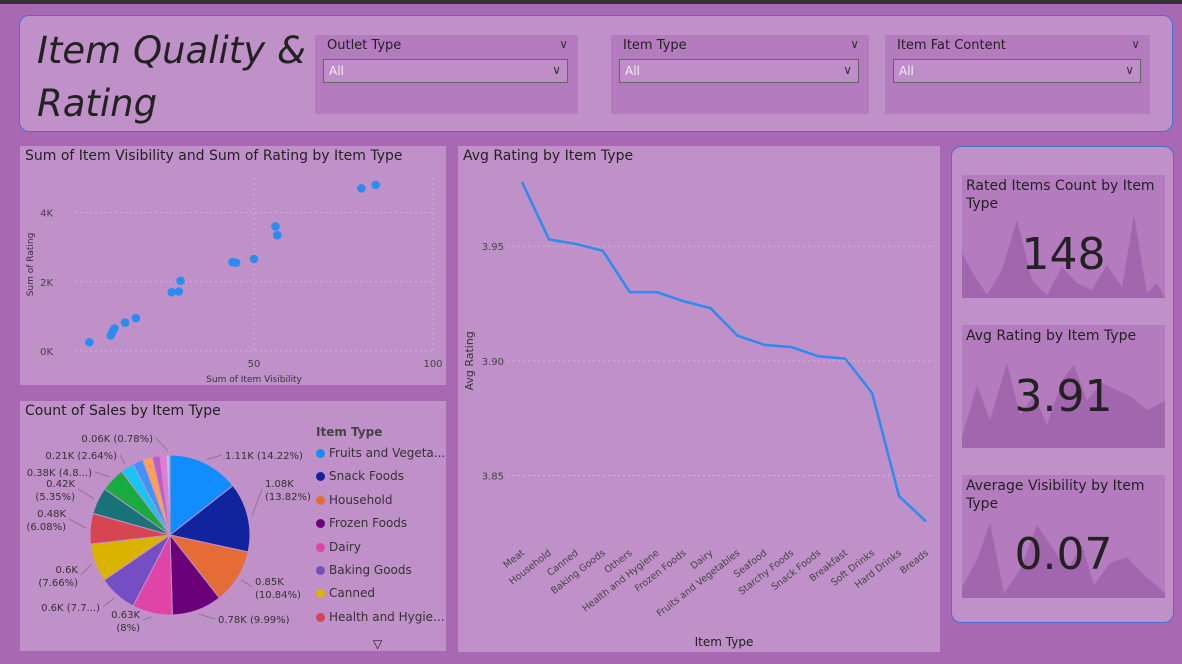 Image resolution: width=1182 pixels, height=664 pixels. I want to click on x-tick-label: 100, so click(432, 364).